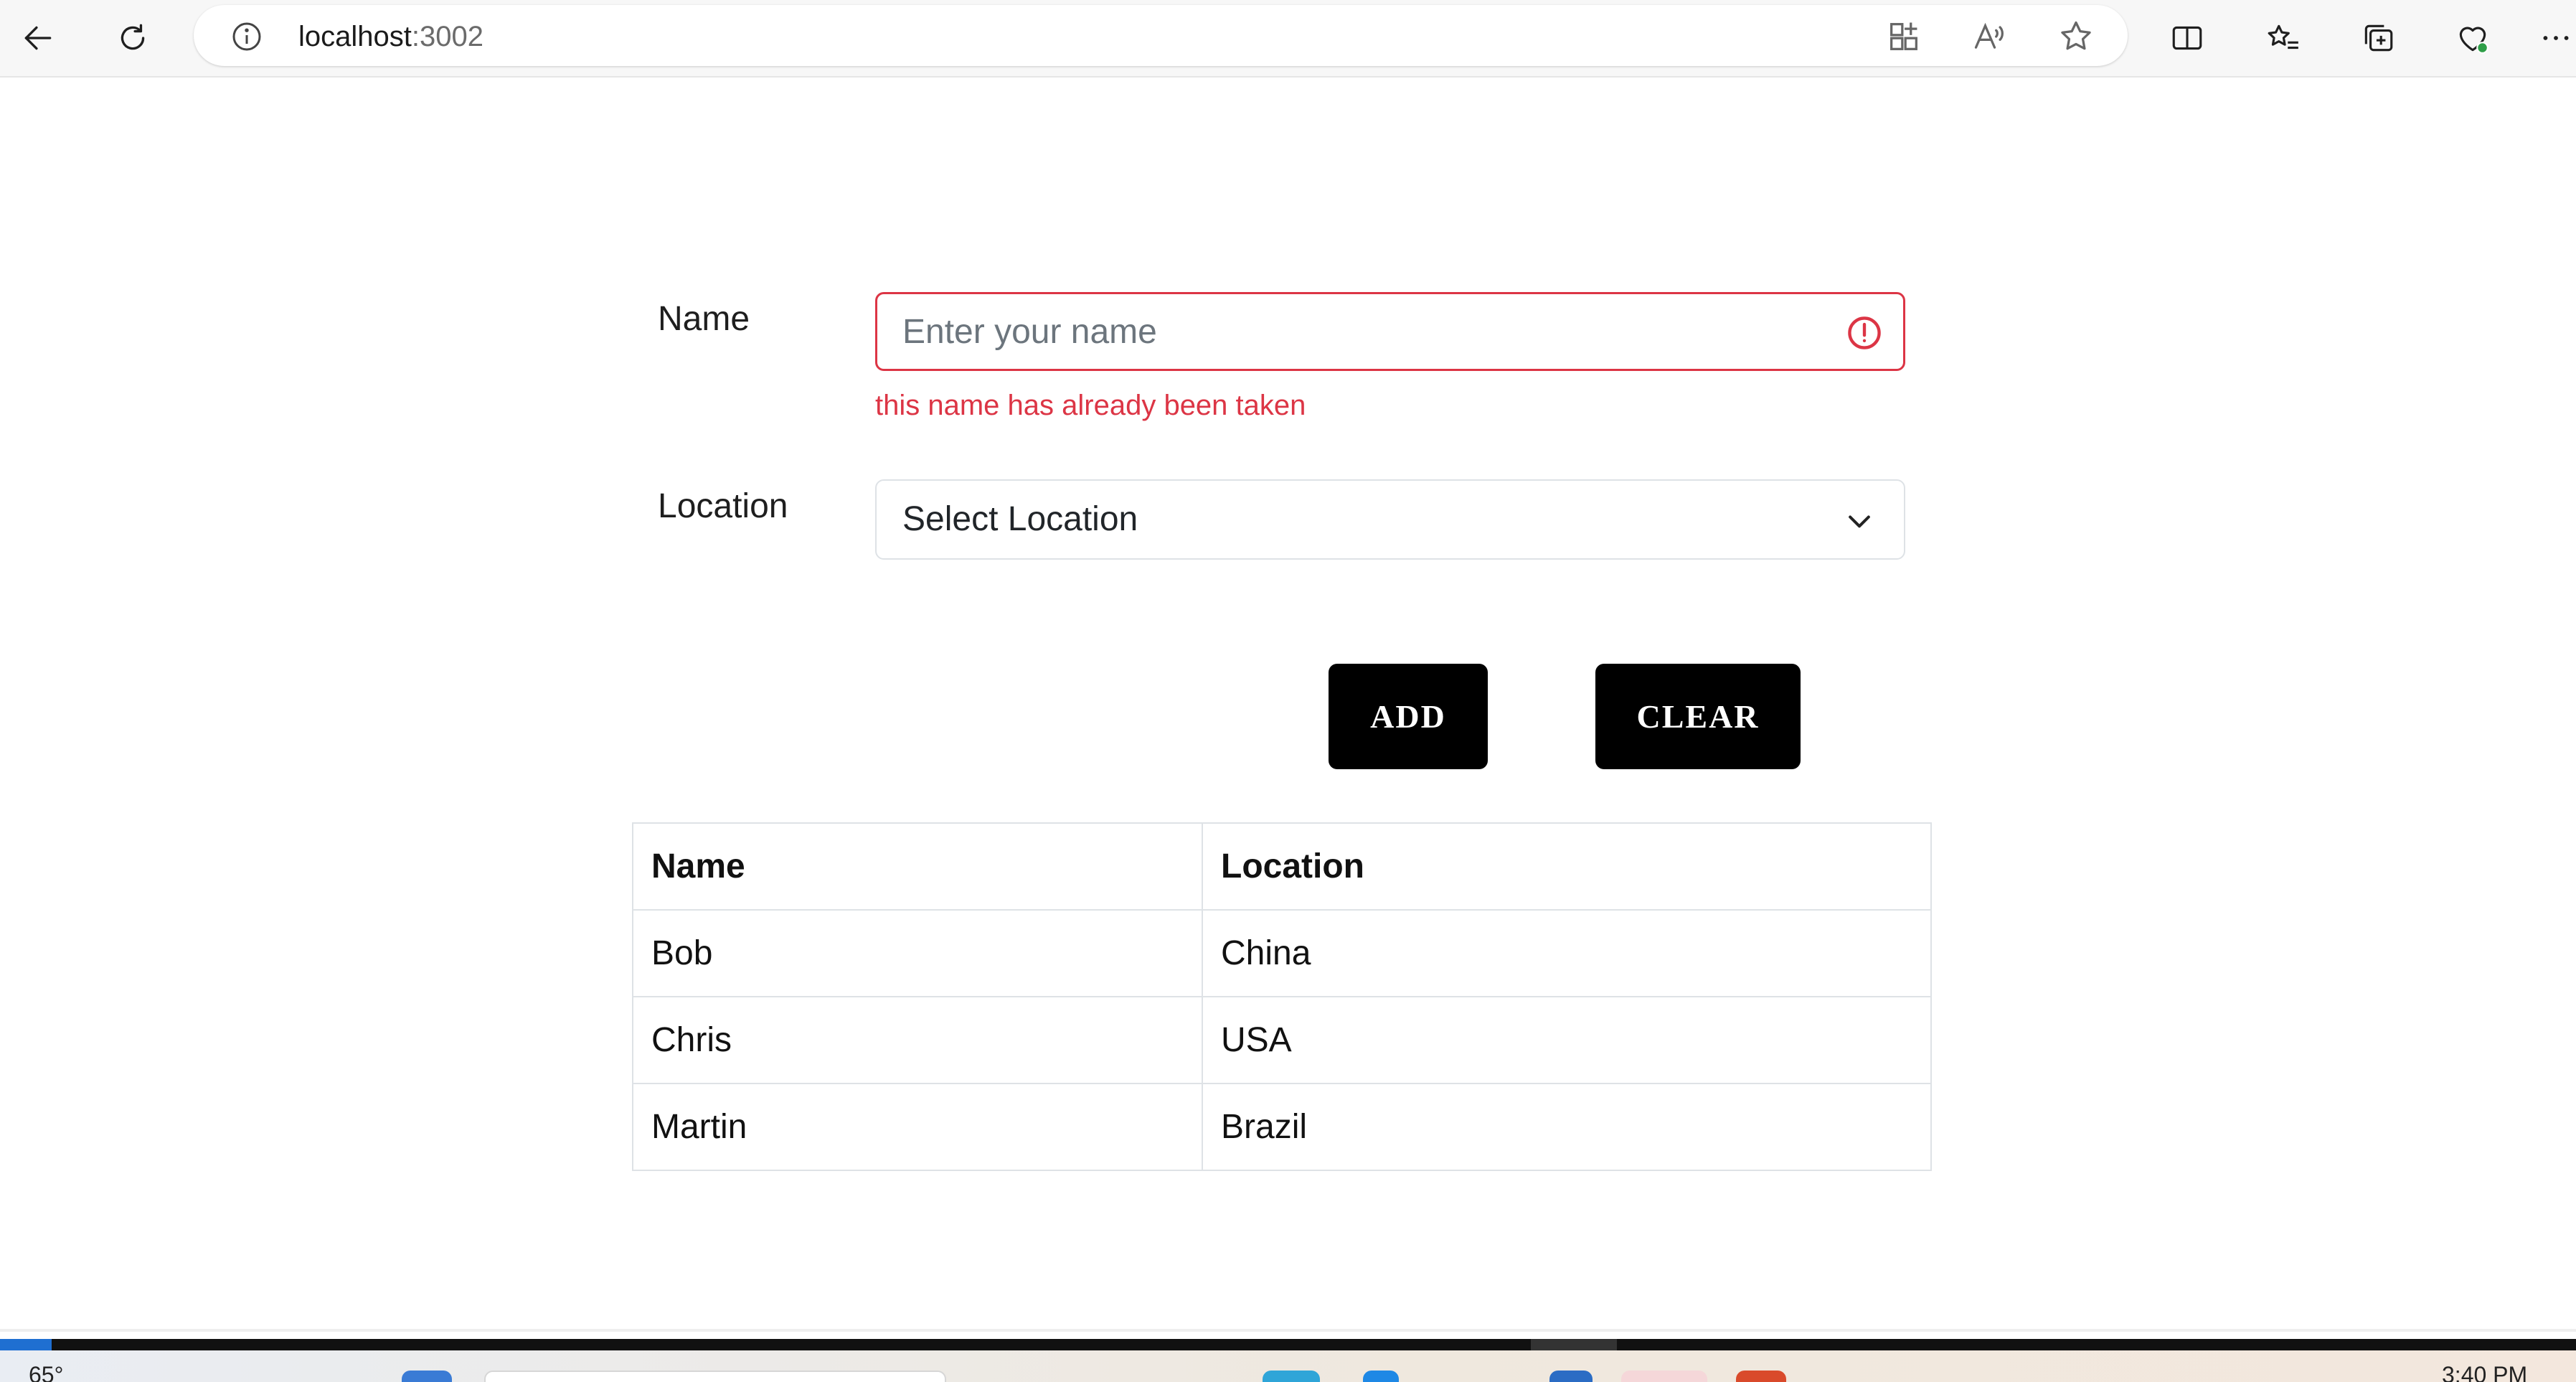 The image size is (2576, 1382). What do you see at coordinates (917, 867) in the screenshot?
I see `column-header-name: Name` at bounding box center [917, 867].